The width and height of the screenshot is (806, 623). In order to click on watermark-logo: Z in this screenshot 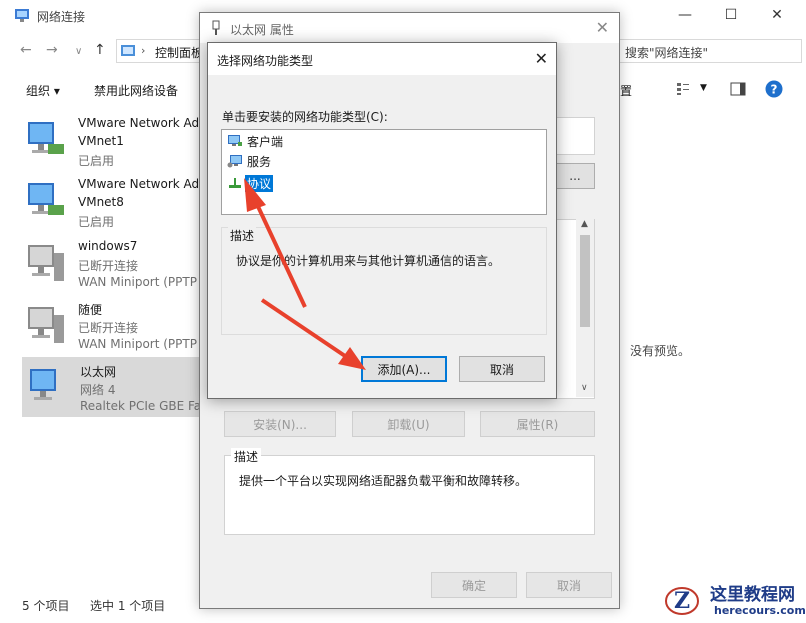, I will do `click(682, 601)`.